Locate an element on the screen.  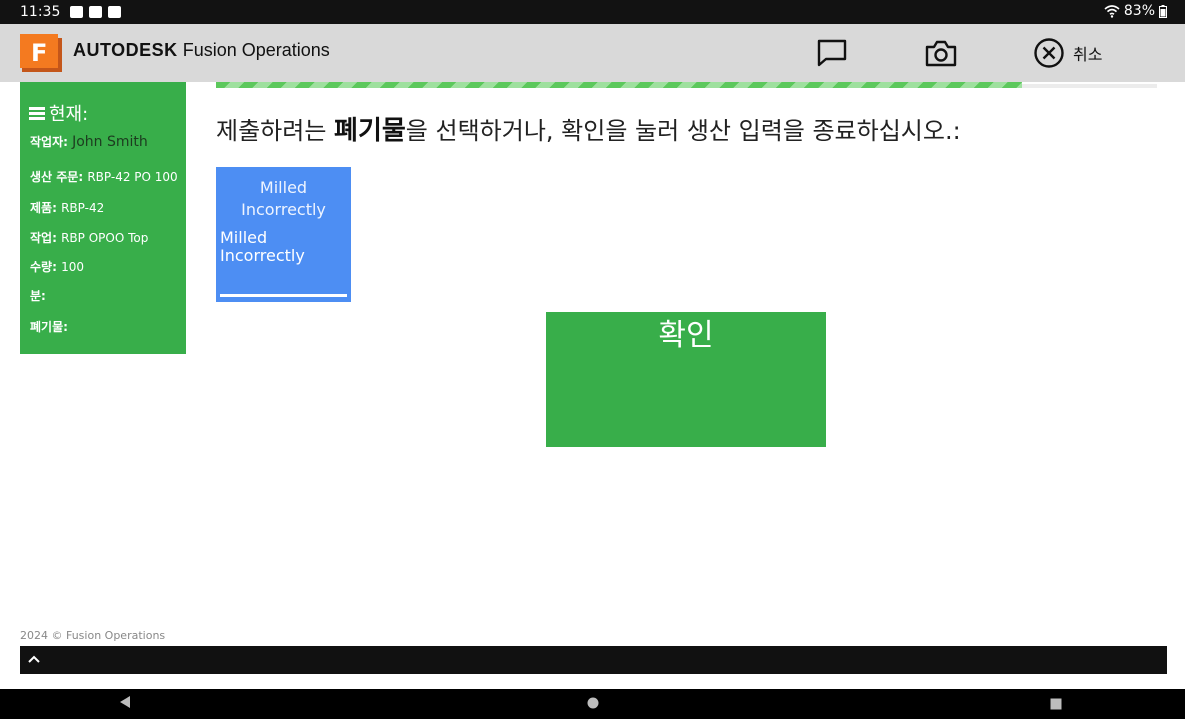
gallery-icon is located at coordinates (76, 12).